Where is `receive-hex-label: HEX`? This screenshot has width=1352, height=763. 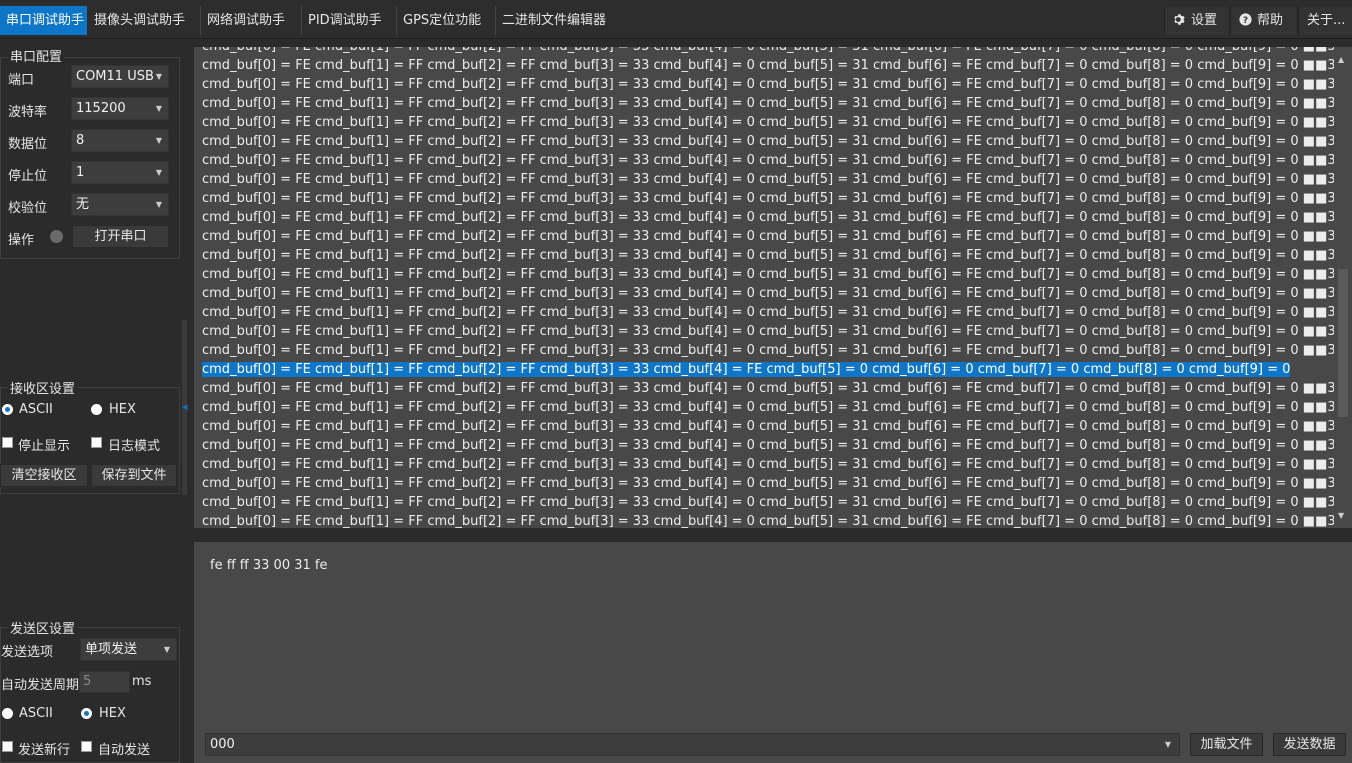
receive-hex-label: HEX is located at coordinates (122, 409).